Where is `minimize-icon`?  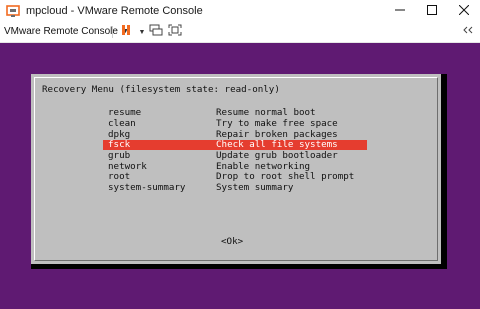
minimize-icon is located at coordinates (400, 11).